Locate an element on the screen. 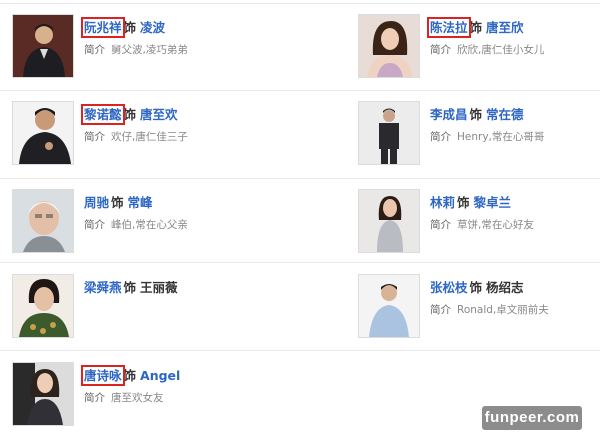 The height and width of the screenshot is (442, 600). role-name-link: 常在德 is located at coordinates (505, 114).